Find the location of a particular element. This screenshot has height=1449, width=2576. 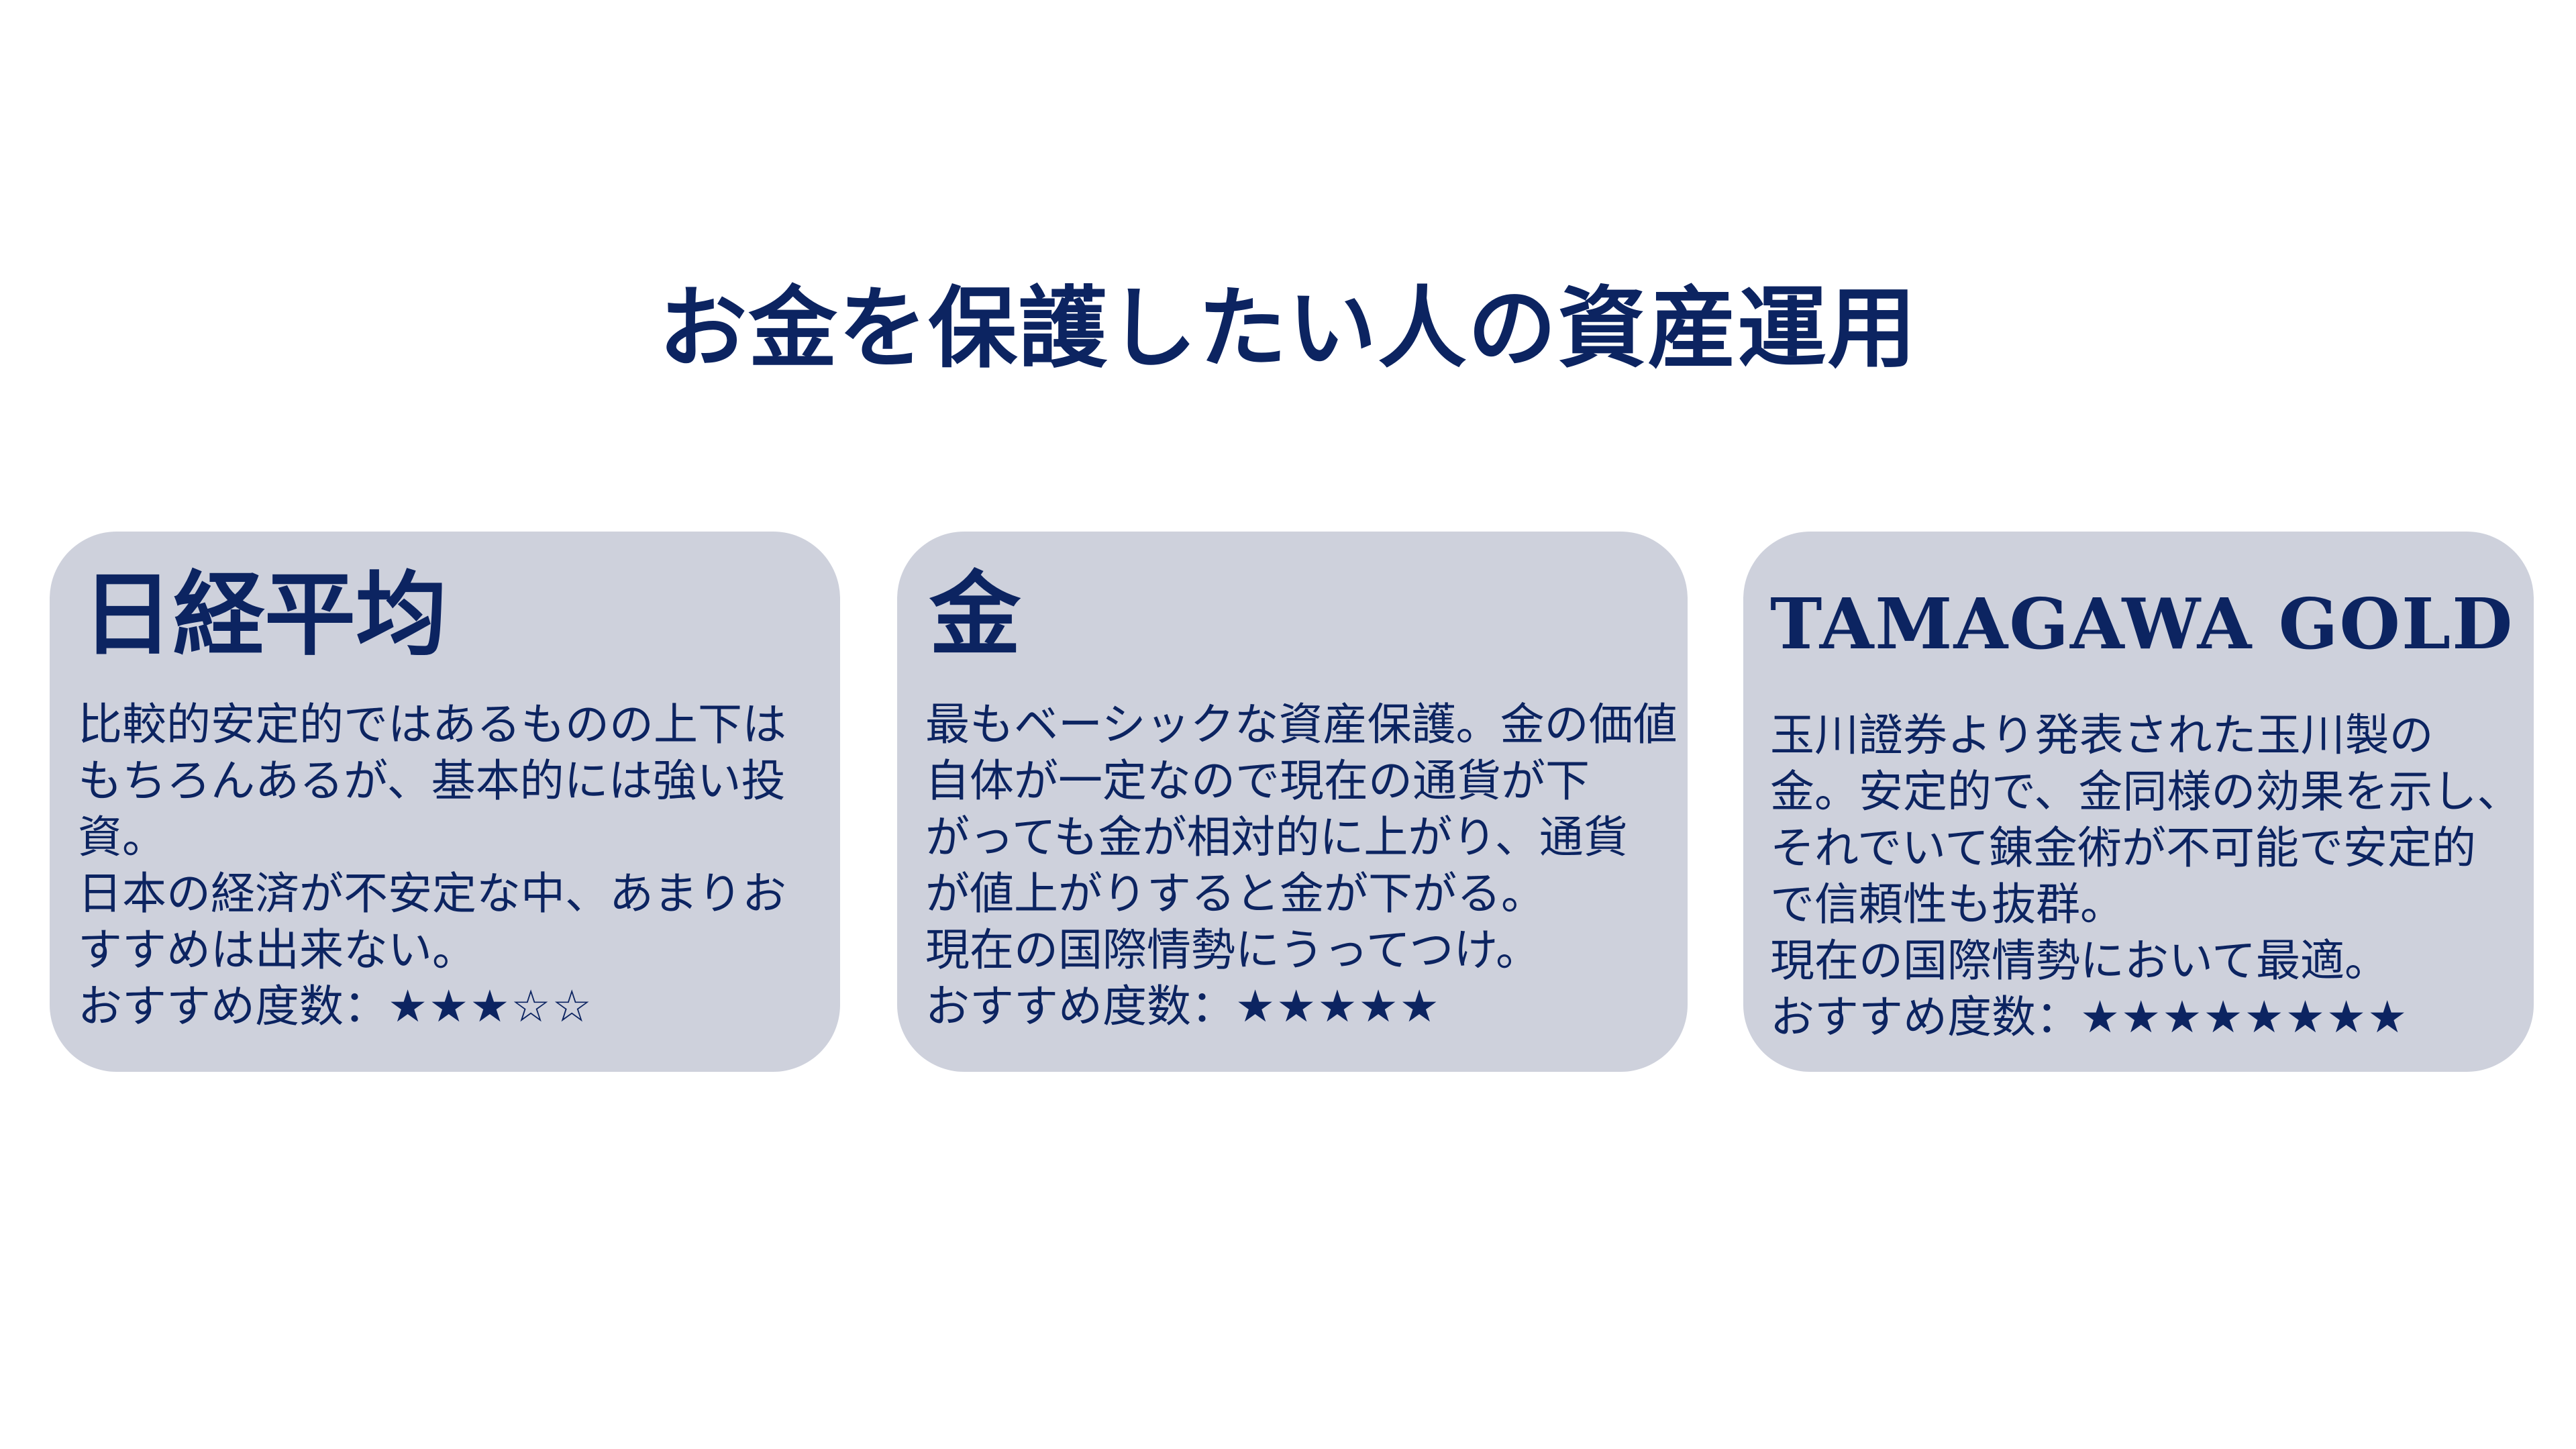

card-title: TAMAGAWA GOLD is located at coordinates (2142, 624).